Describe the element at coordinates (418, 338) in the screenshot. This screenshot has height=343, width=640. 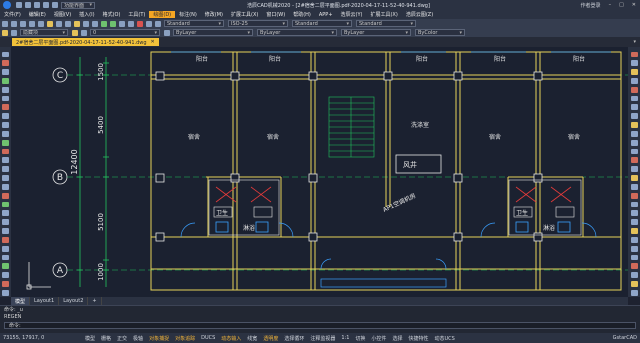
I see `status-toggle: 快捷特性` at that location.